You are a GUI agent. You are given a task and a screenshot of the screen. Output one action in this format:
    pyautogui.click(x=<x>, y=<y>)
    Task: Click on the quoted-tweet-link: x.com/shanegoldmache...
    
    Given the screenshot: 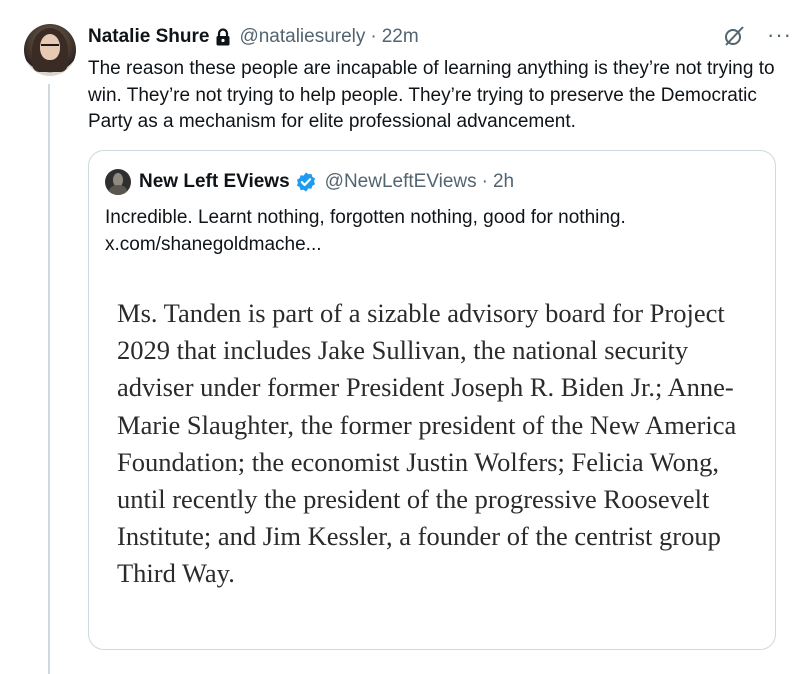 What is the action you would take?
    pyautogui.click(x=430, y=245)
    